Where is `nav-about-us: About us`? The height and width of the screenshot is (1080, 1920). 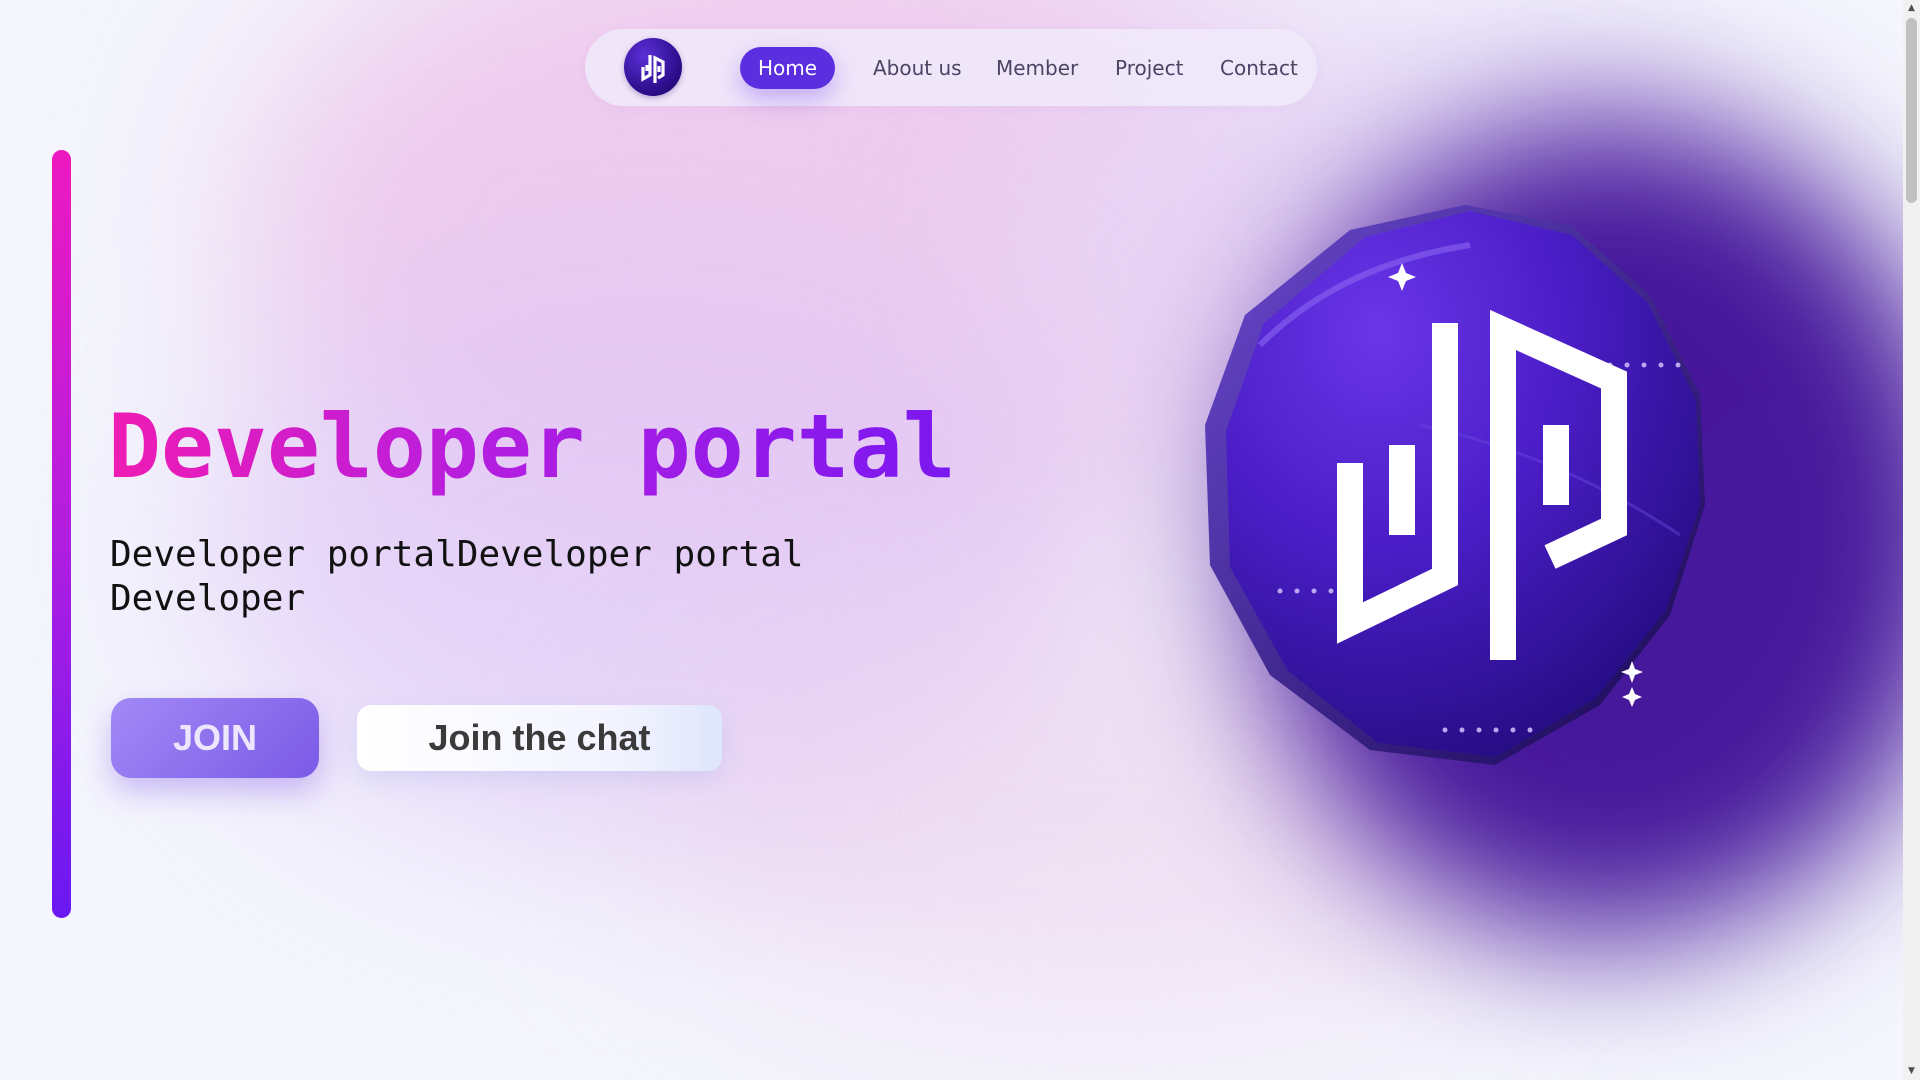
nav-about-us: About us is located at coordinates (917, 68).